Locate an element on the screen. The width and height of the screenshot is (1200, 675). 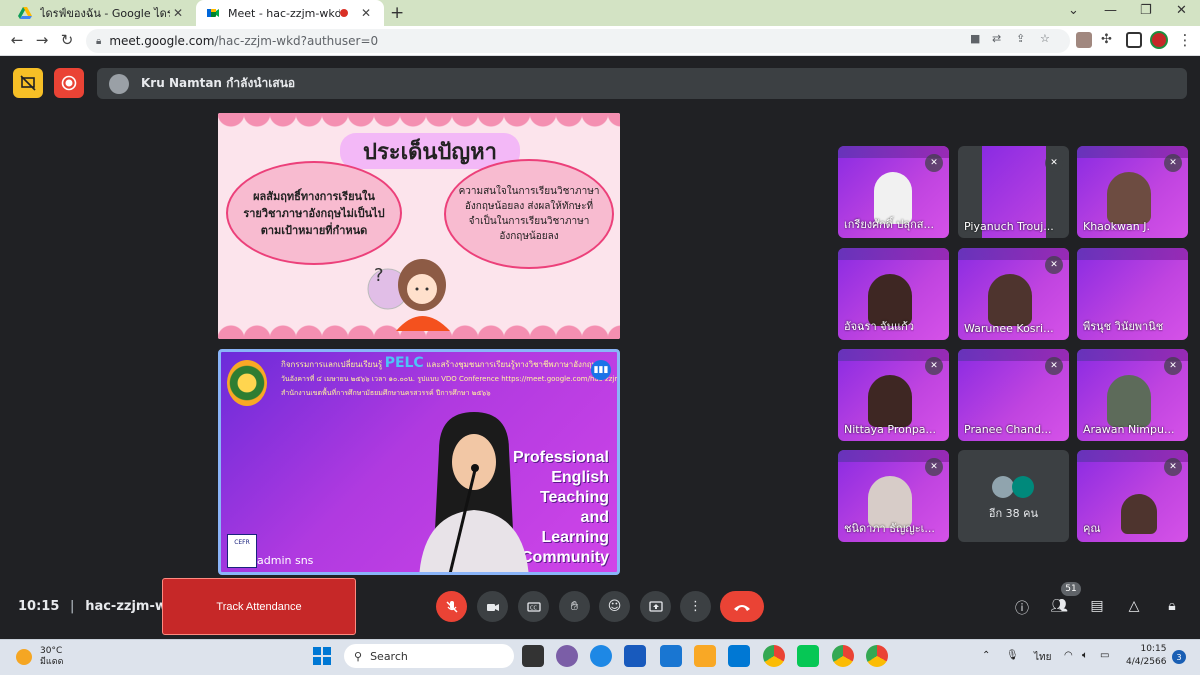
cefr-logo: CEFR is located at coordinates (242, 551).